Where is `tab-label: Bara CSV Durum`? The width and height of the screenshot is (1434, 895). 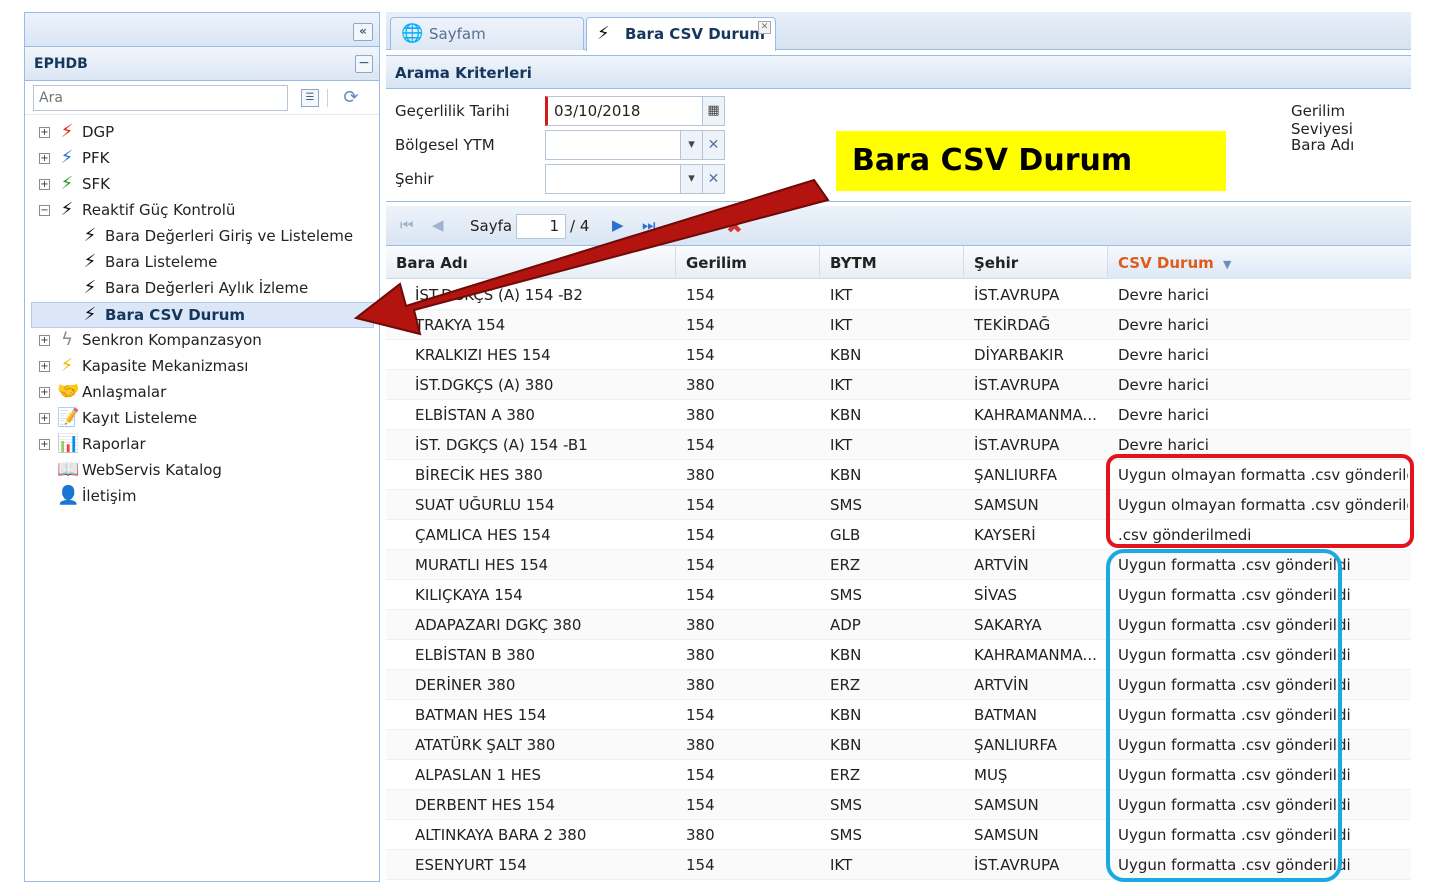 tab-label: Bara CSV Durum is located at coordinates (695, 34).